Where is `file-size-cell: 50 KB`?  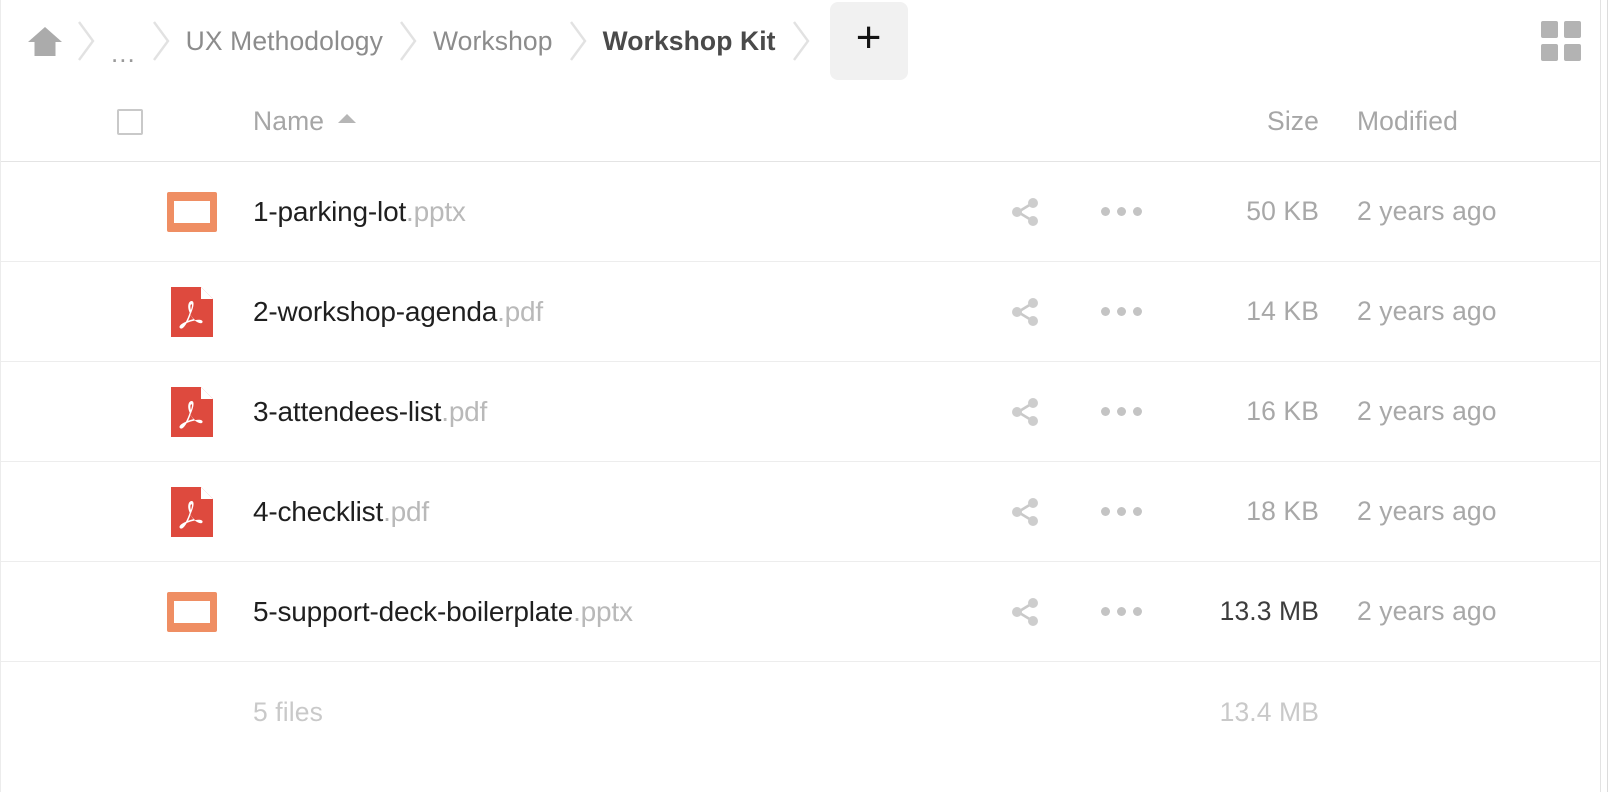 file-size-cell: 50 KB is located at coordinates (1244, 211).